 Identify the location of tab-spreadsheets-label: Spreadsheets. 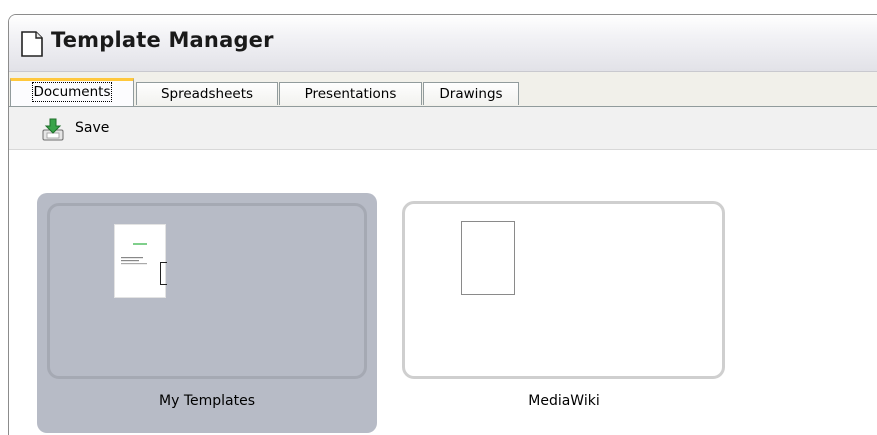
(207, 94).